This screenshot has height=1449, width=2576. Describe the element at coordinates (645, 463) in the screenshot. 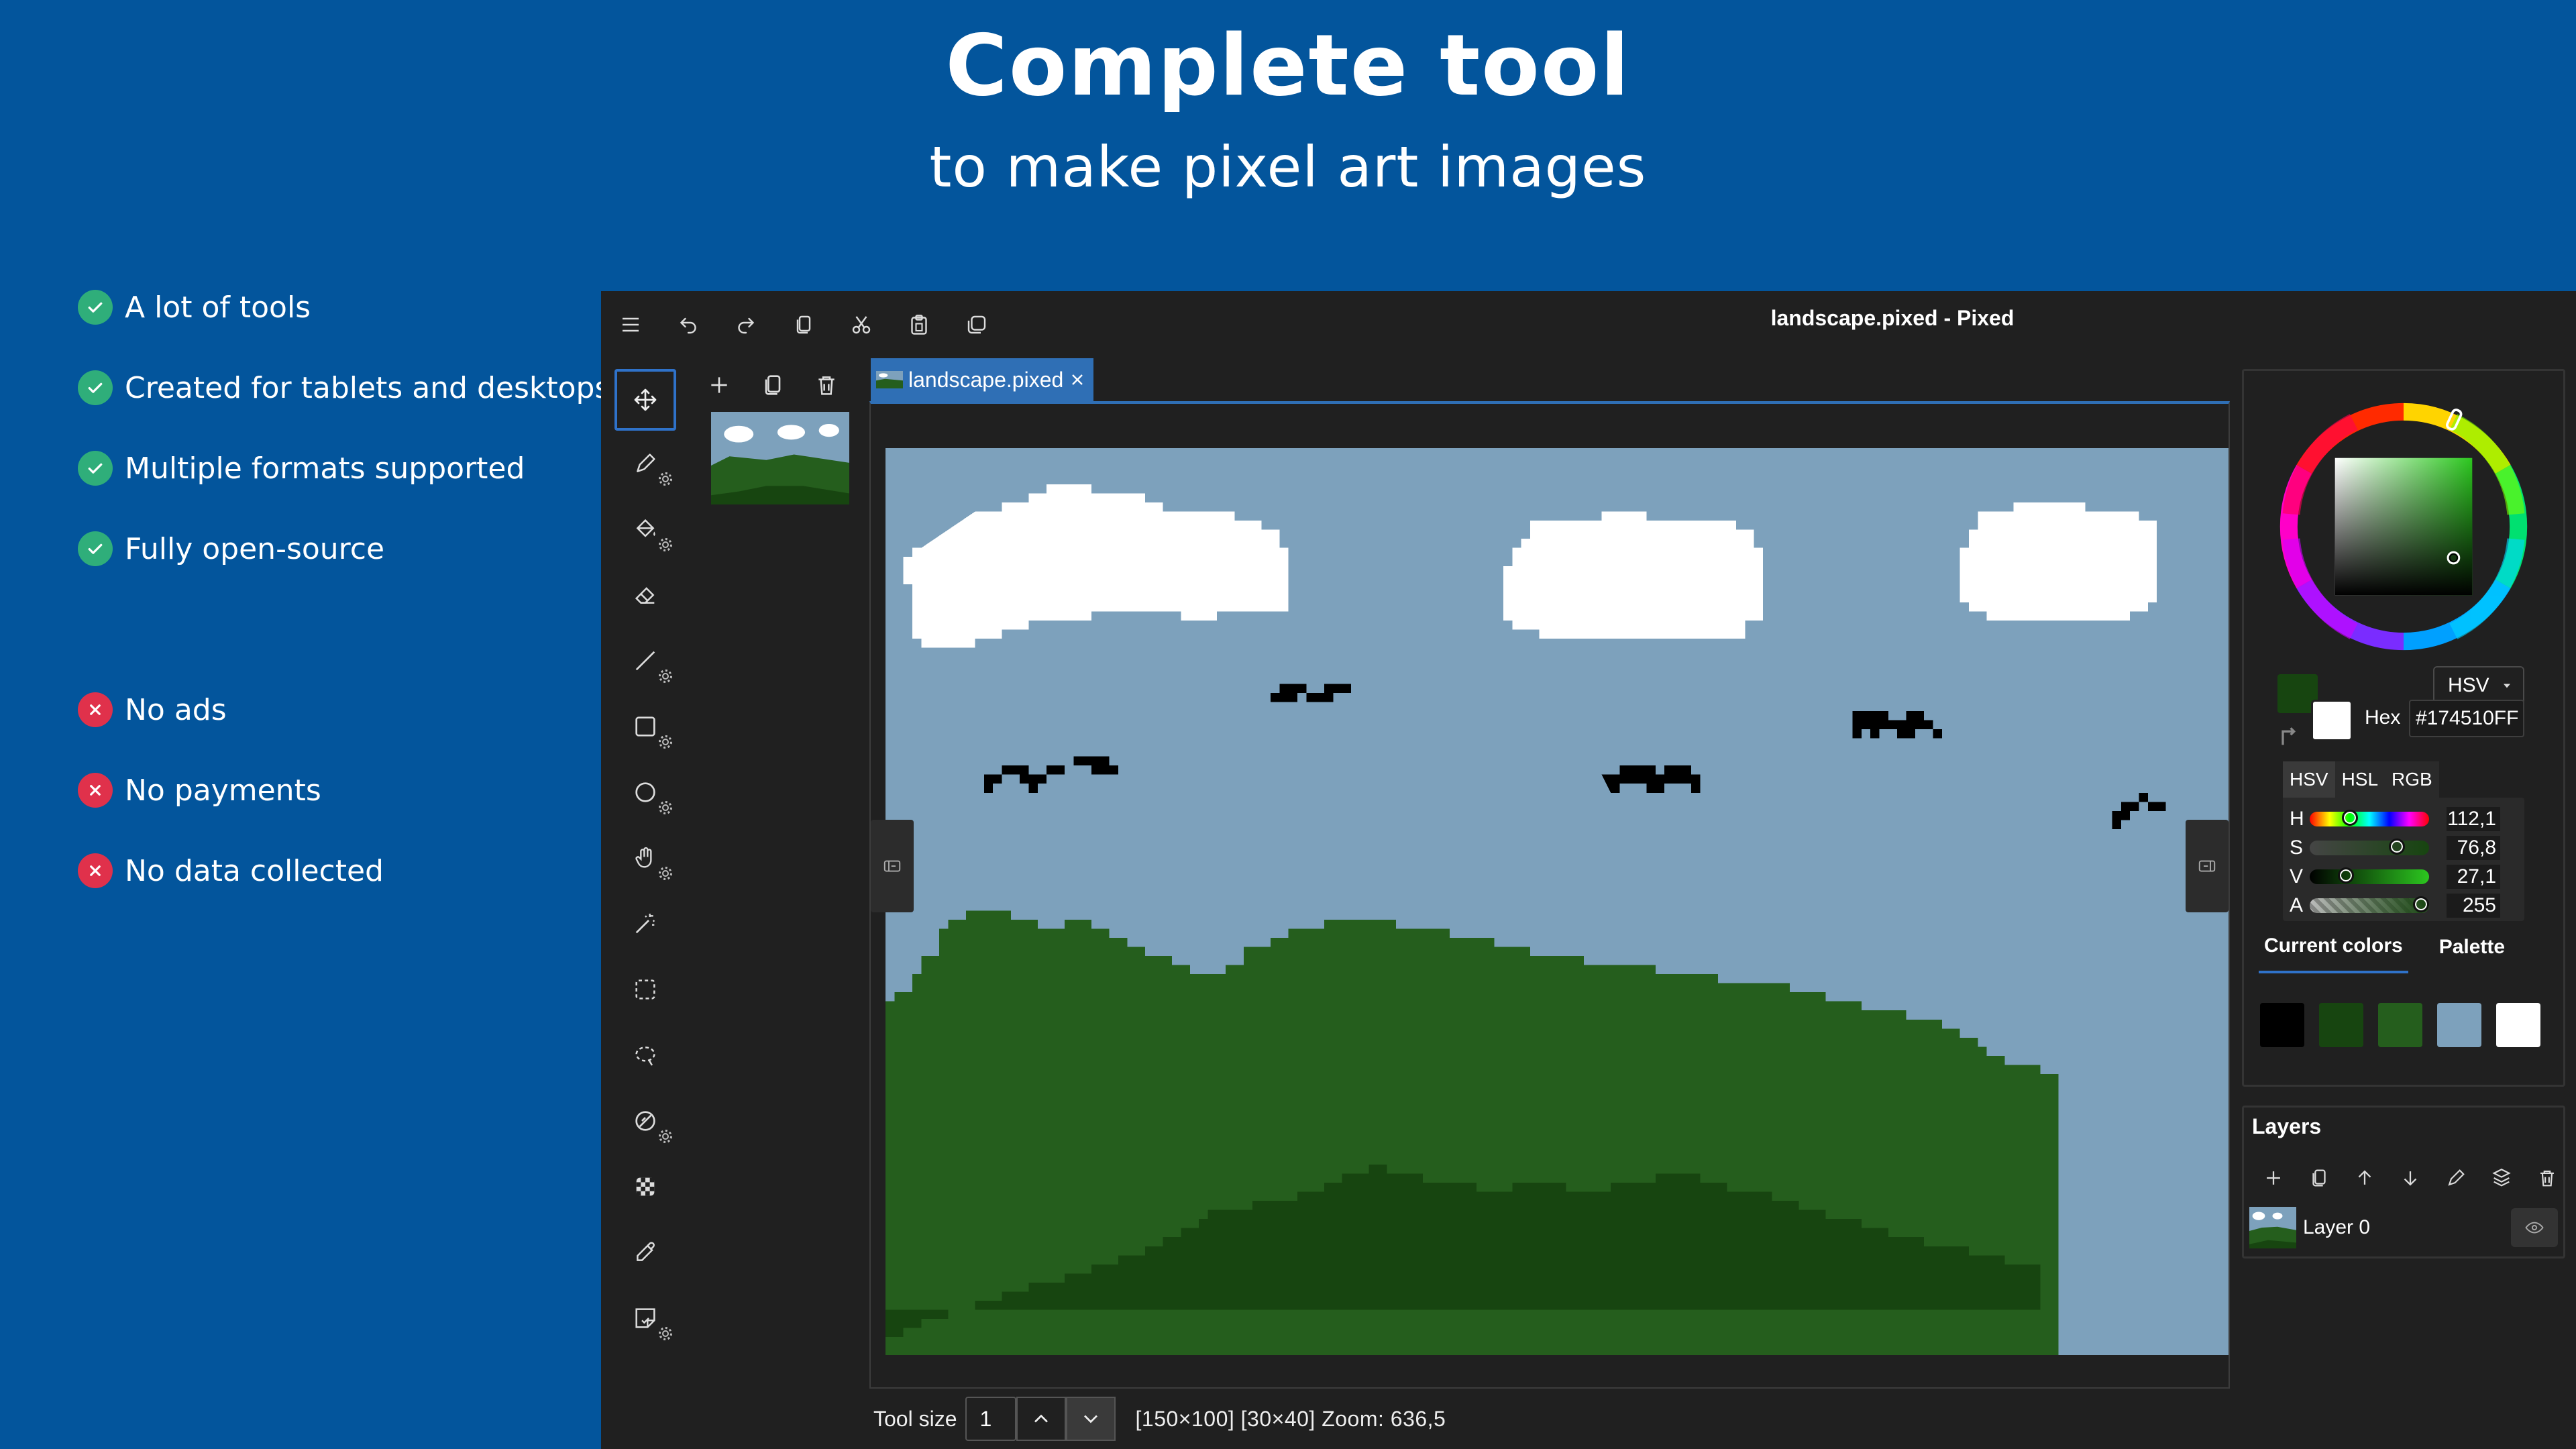

I see `tool-pencil` at that location.